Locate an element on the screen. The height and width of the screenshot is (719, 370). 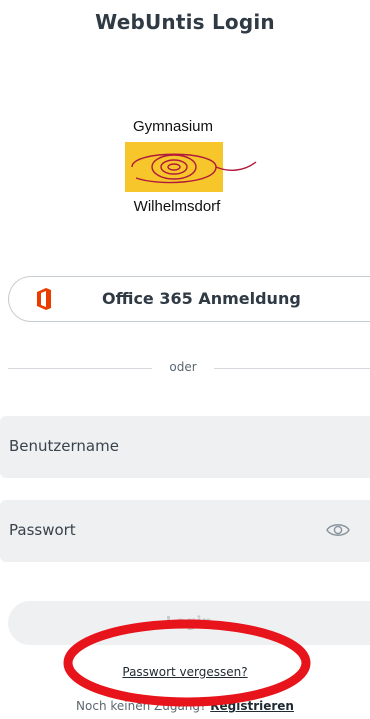
office365-login-button: Office 365 Anmeldung is located at coordinates (189, 299).